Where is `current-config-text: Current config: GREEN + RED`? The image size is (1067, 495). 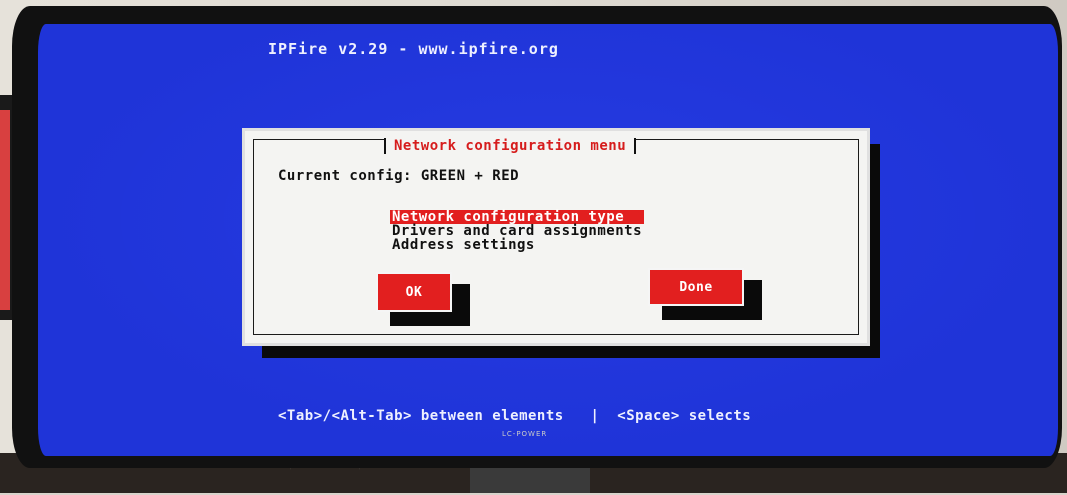
current-config-text: Current config: GREEN + RED is located at coordinates (399, 176).